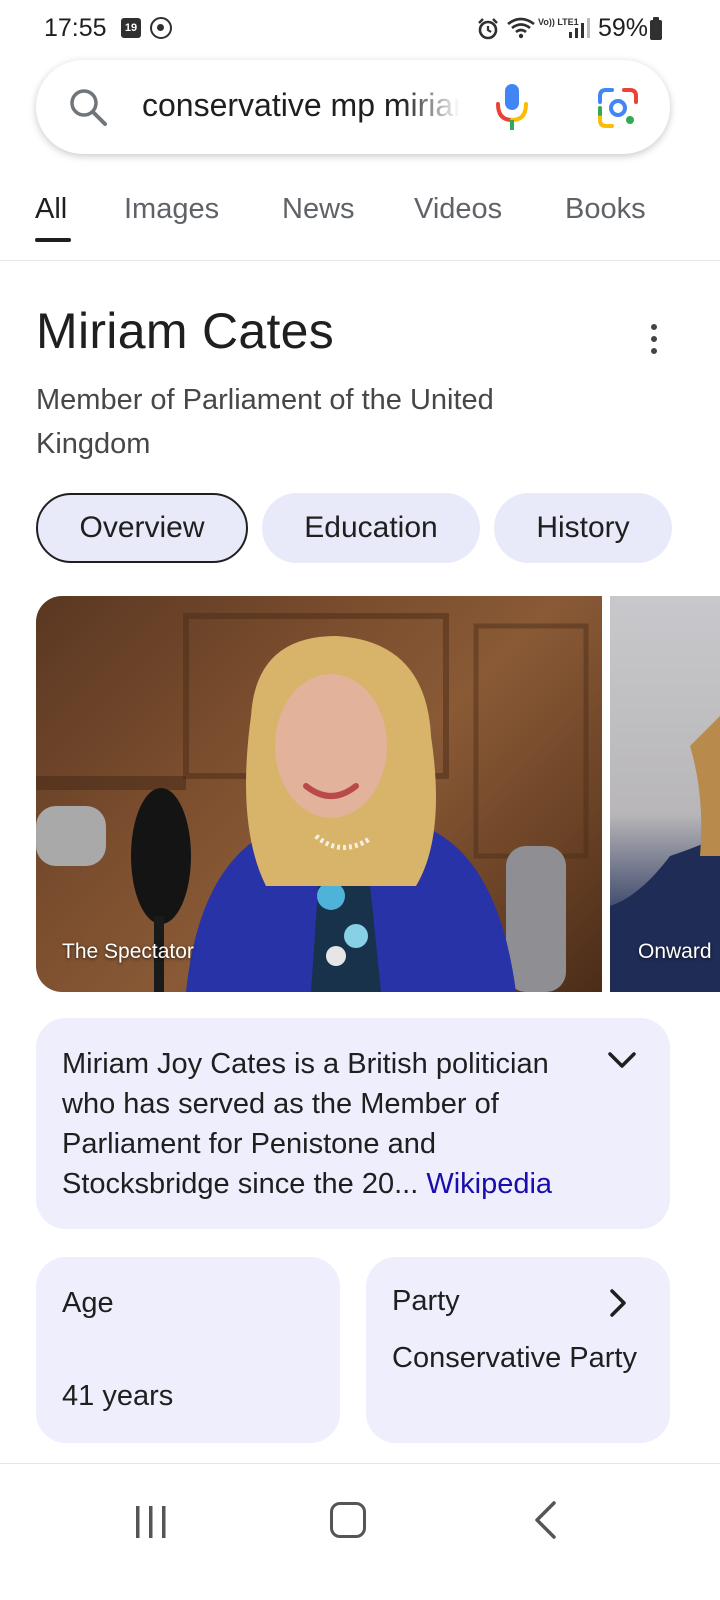 The image size is (720, 1600). I want to click on system-nav-bar, so click(360, 1531).